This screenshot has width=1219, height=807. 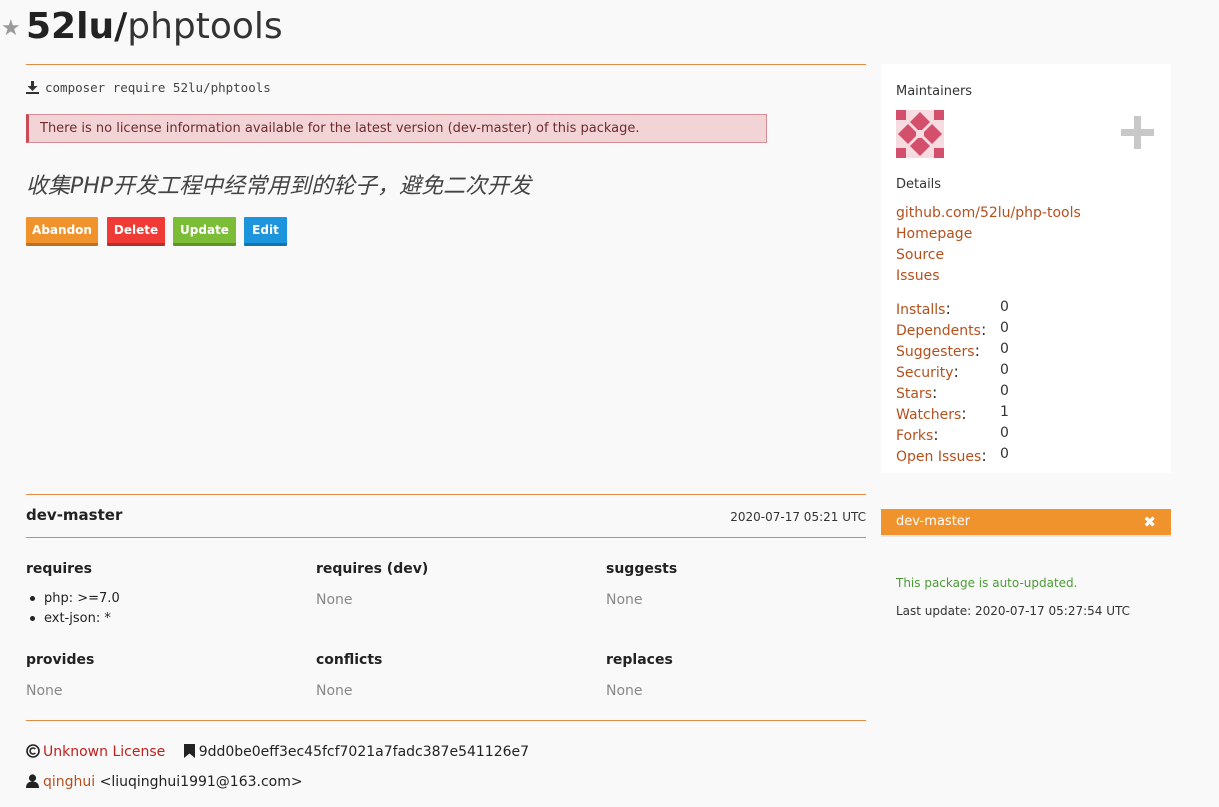 I want to click on update-button: Update, so click(x=204, y=231).